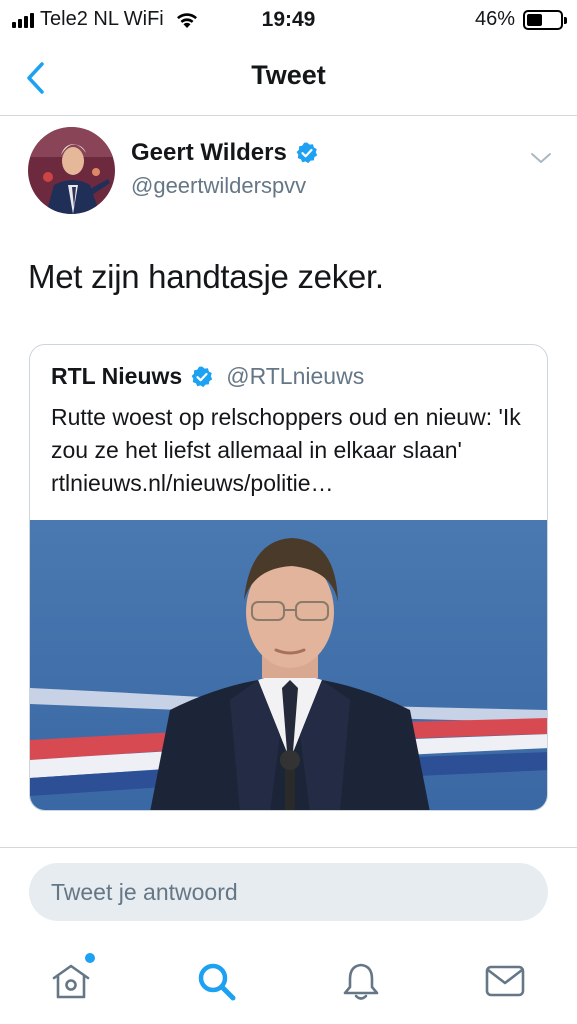  What do you see at coordinates (117, 376) in the screenshot?
I see `quoted-author-name: RTL Nieuws` at bounding box center [117, 376].